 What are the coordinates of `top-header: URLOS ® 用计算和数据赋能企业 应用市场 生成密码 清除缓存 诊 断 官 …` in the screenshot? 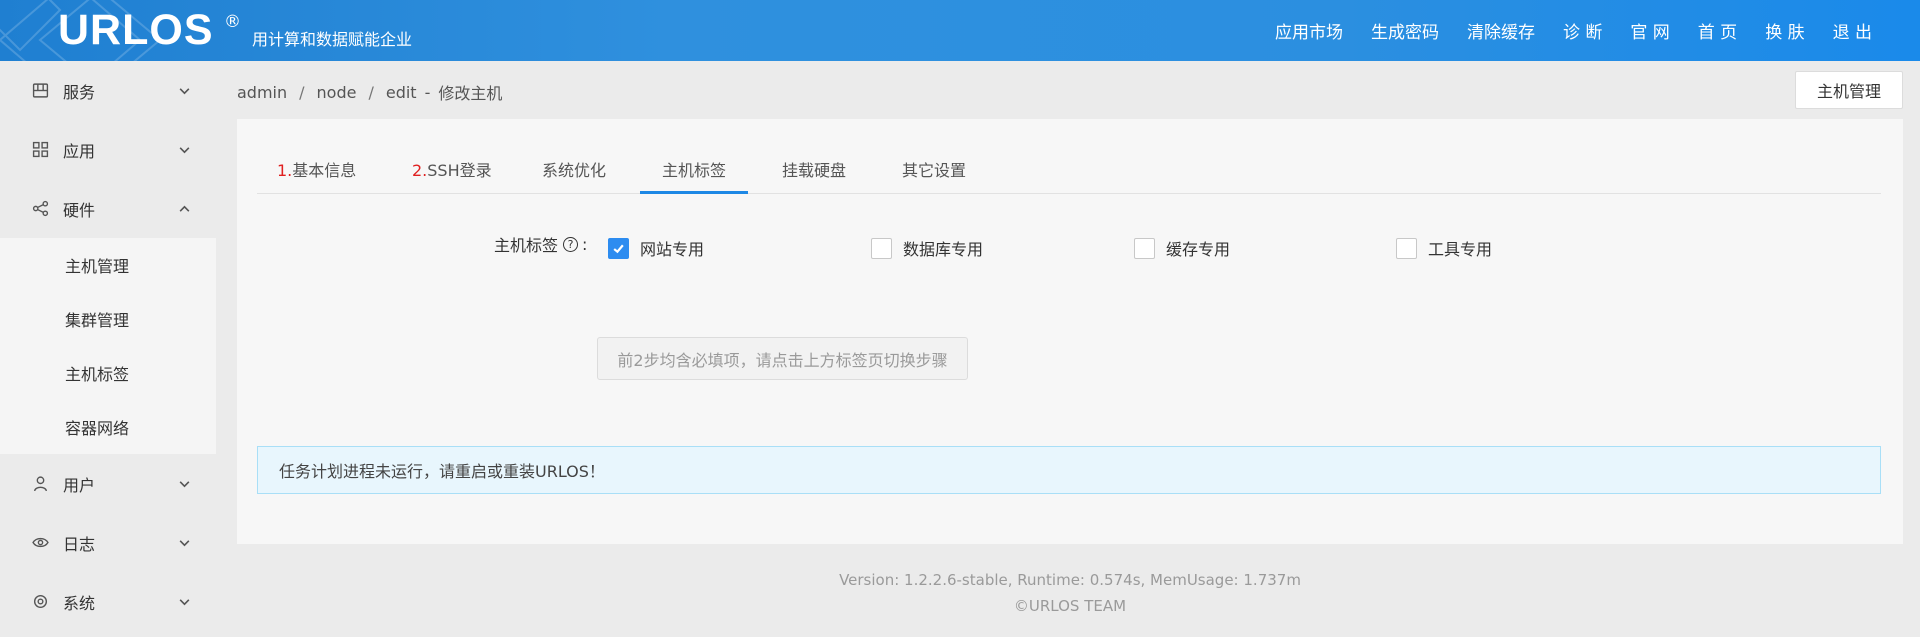 It's located at (960, 30).